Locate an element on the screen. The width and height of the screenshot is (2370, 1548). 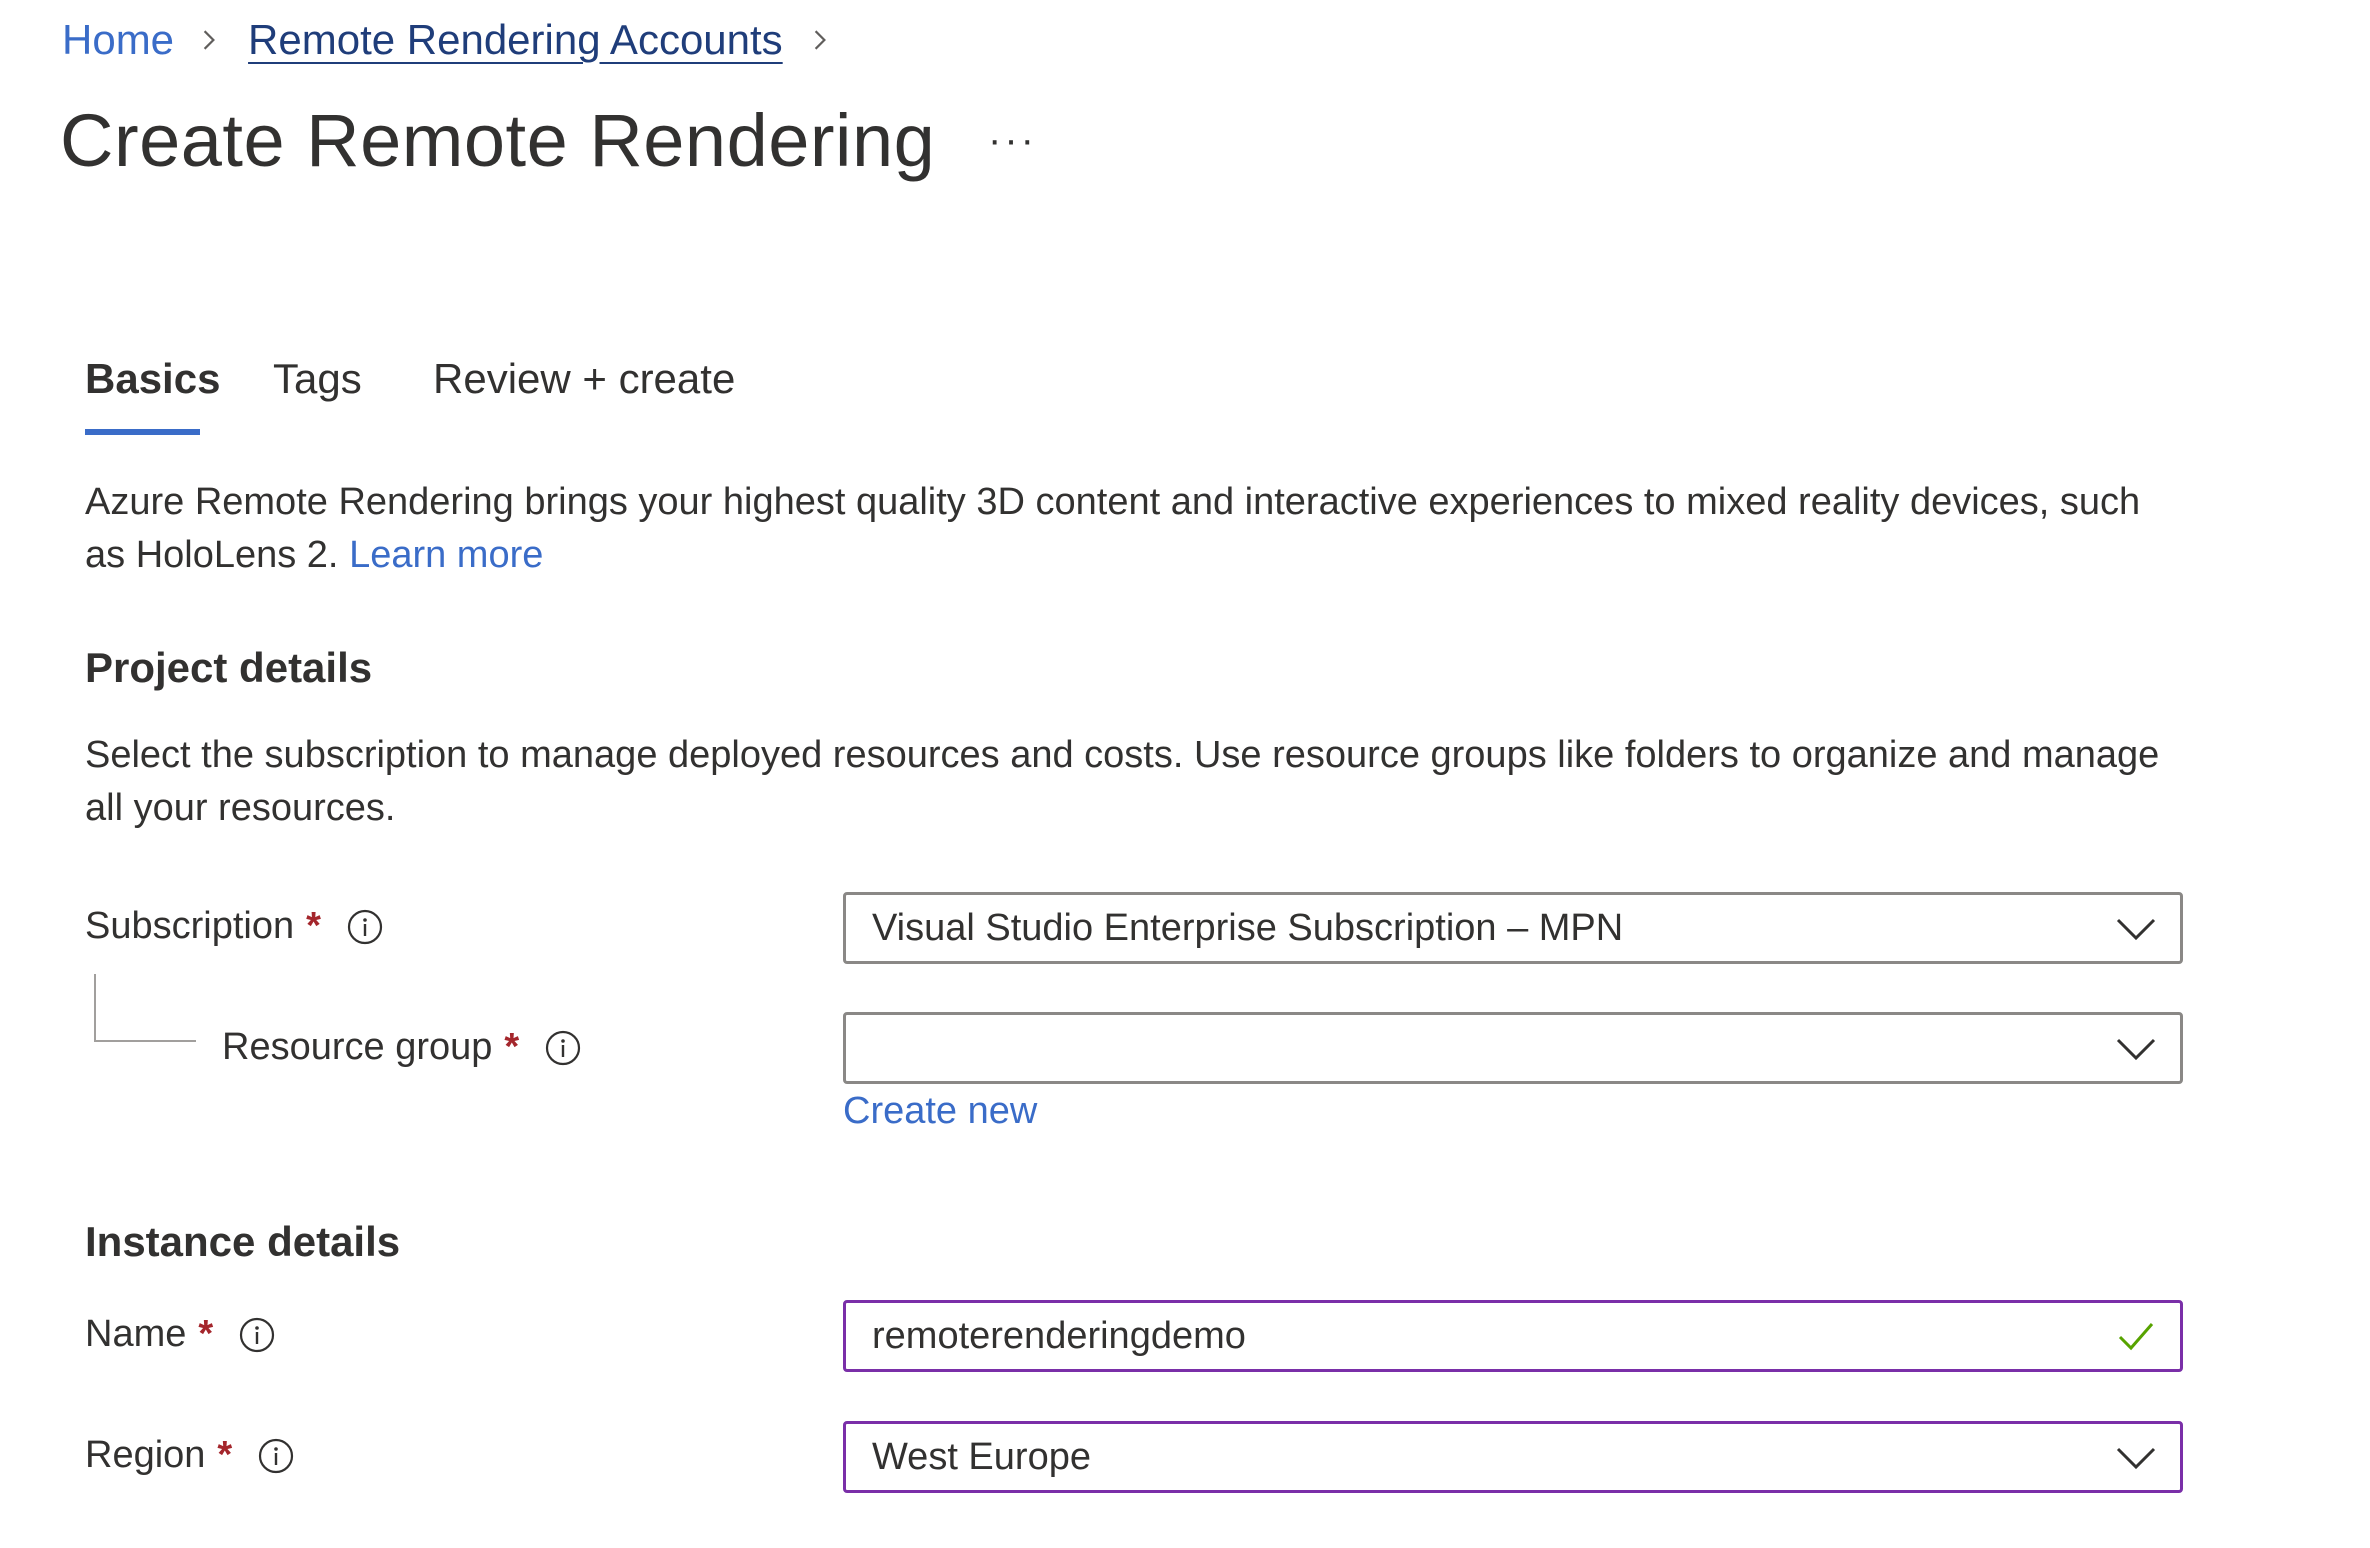
instance-details-heading: Instance details is located at coordinates (243, 1241).